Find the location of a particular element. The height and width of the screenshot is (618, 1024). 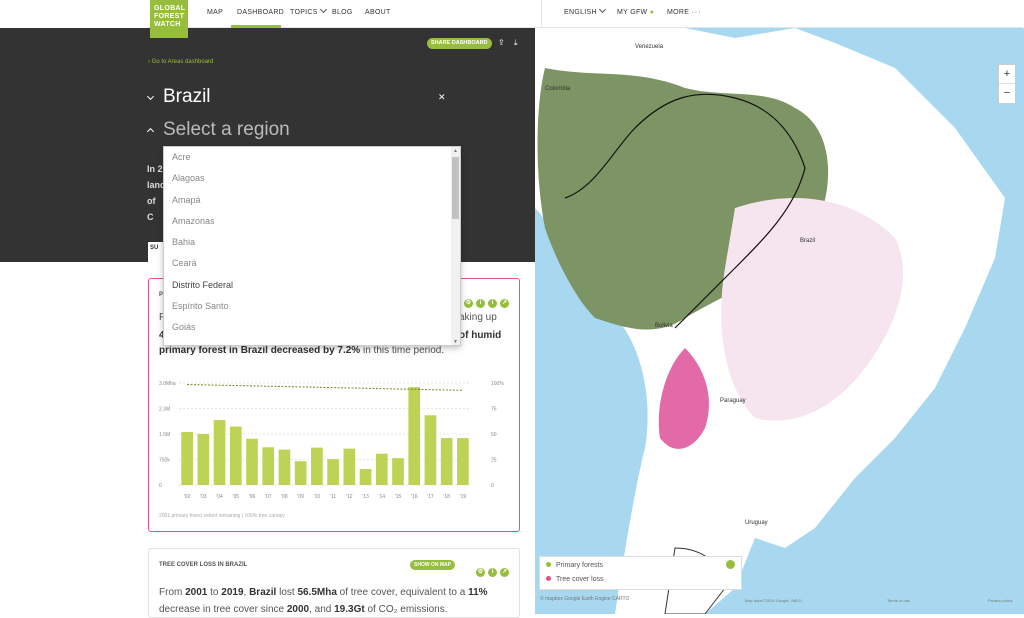

scroll-down-icon: ▼ is located at coordinates (455, 342).